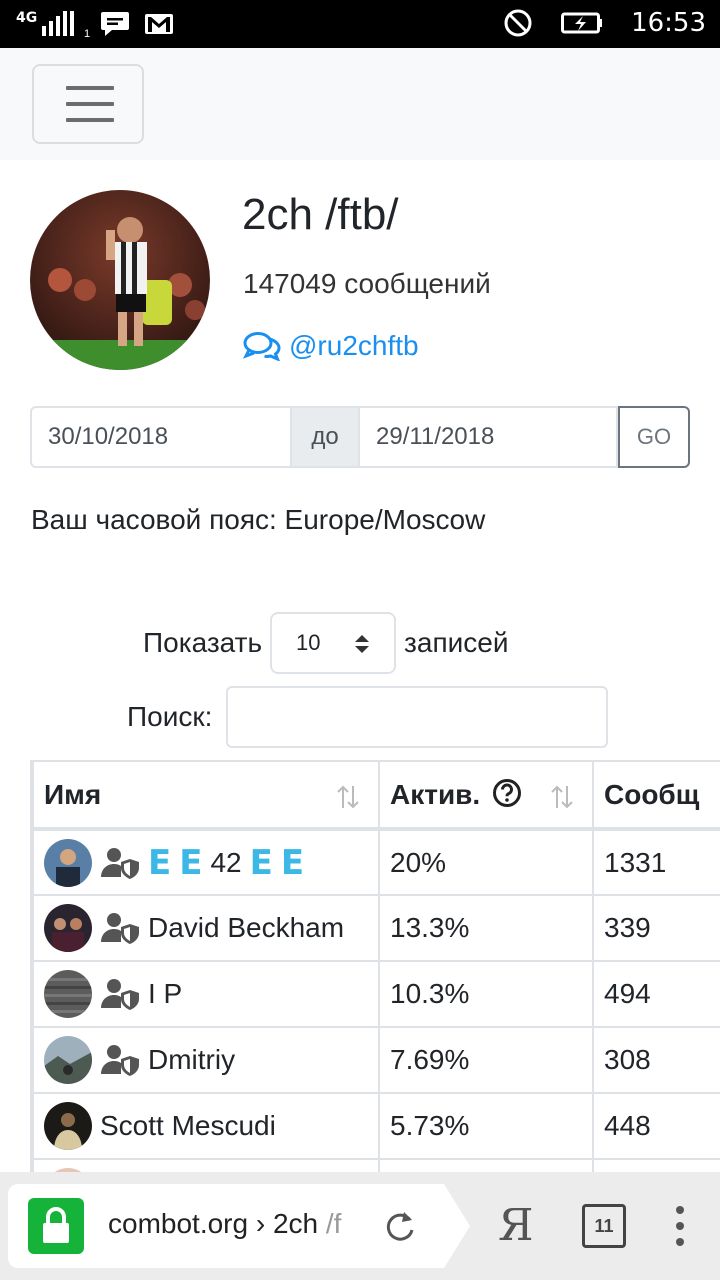  I want to click on table-row, so click(376, 1165).